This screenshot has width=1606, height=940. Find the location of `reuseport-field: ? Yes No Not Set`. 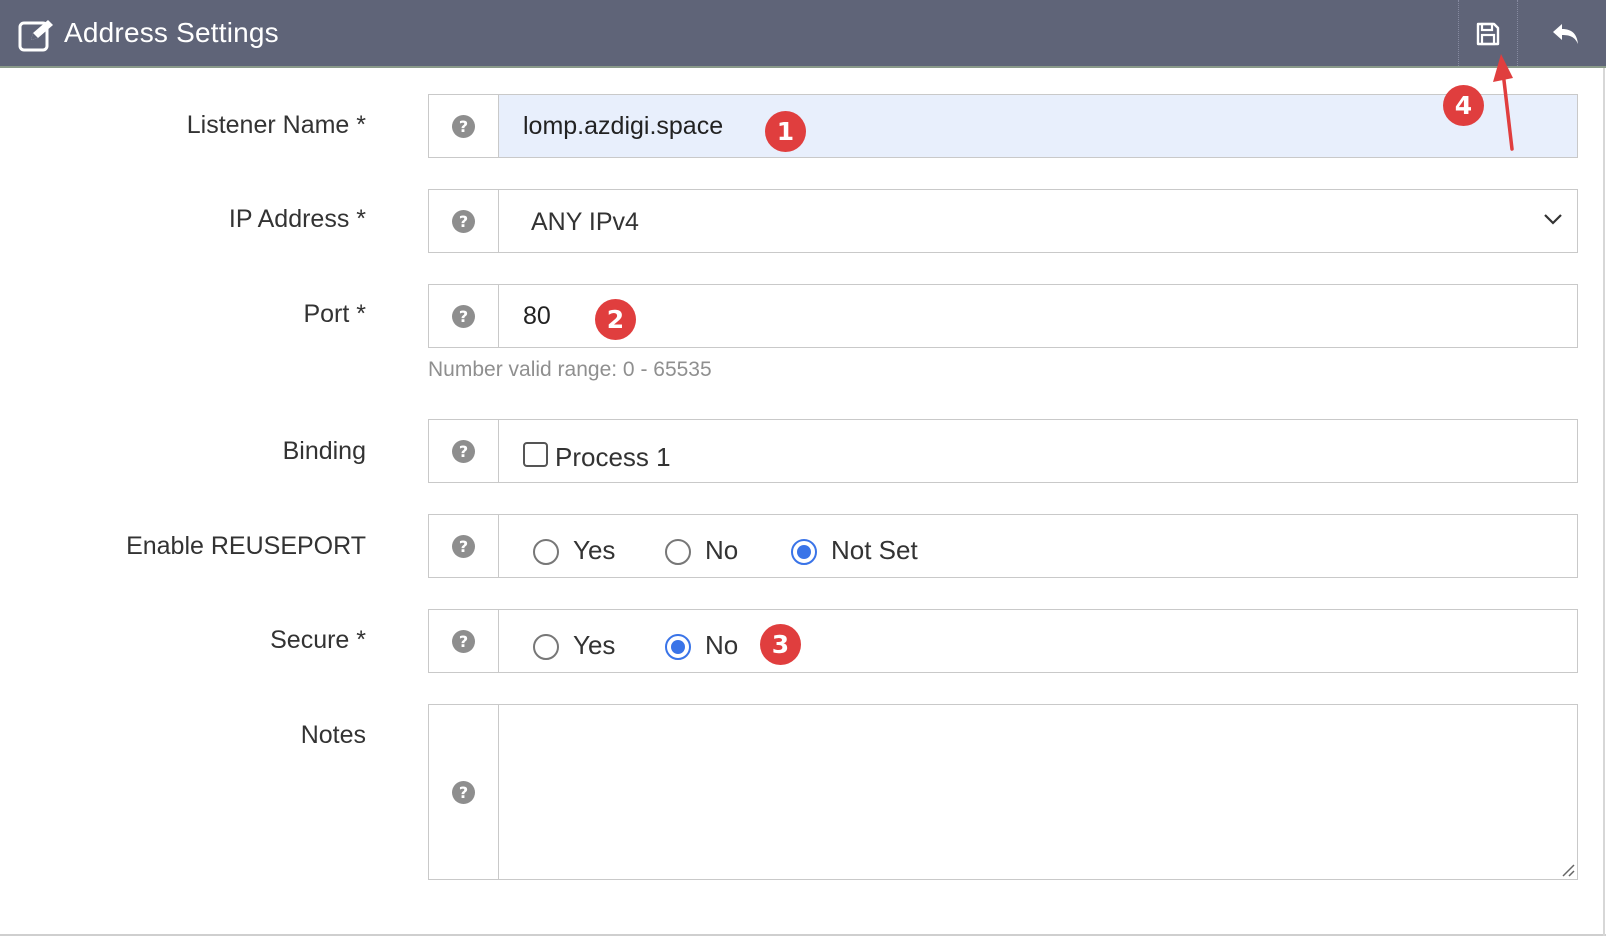

reuseport-field: ? Yes No Not Set is located at coordinates (1003, 546).